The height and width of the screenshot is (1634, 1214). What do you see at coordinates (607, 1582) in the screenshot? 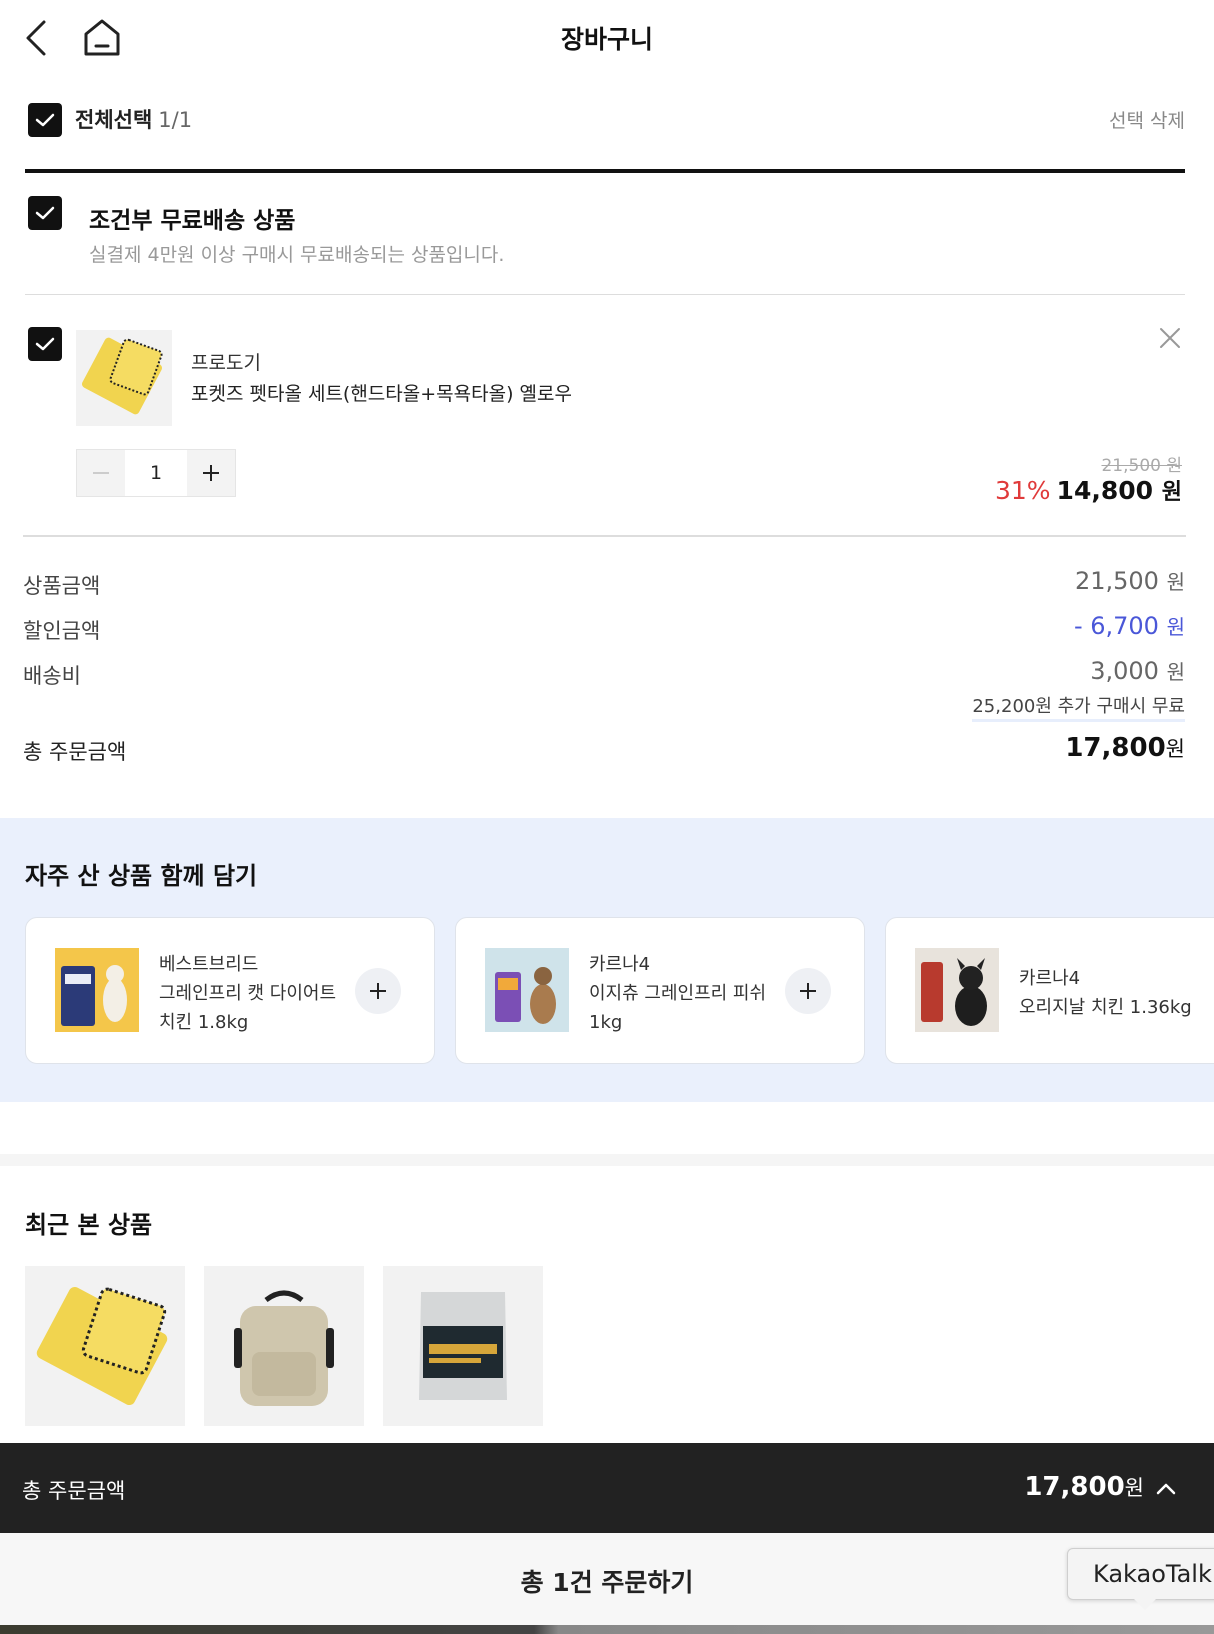
I see `order-button-label: 총 1건 주문하기` at bounding box center [607, 1582].